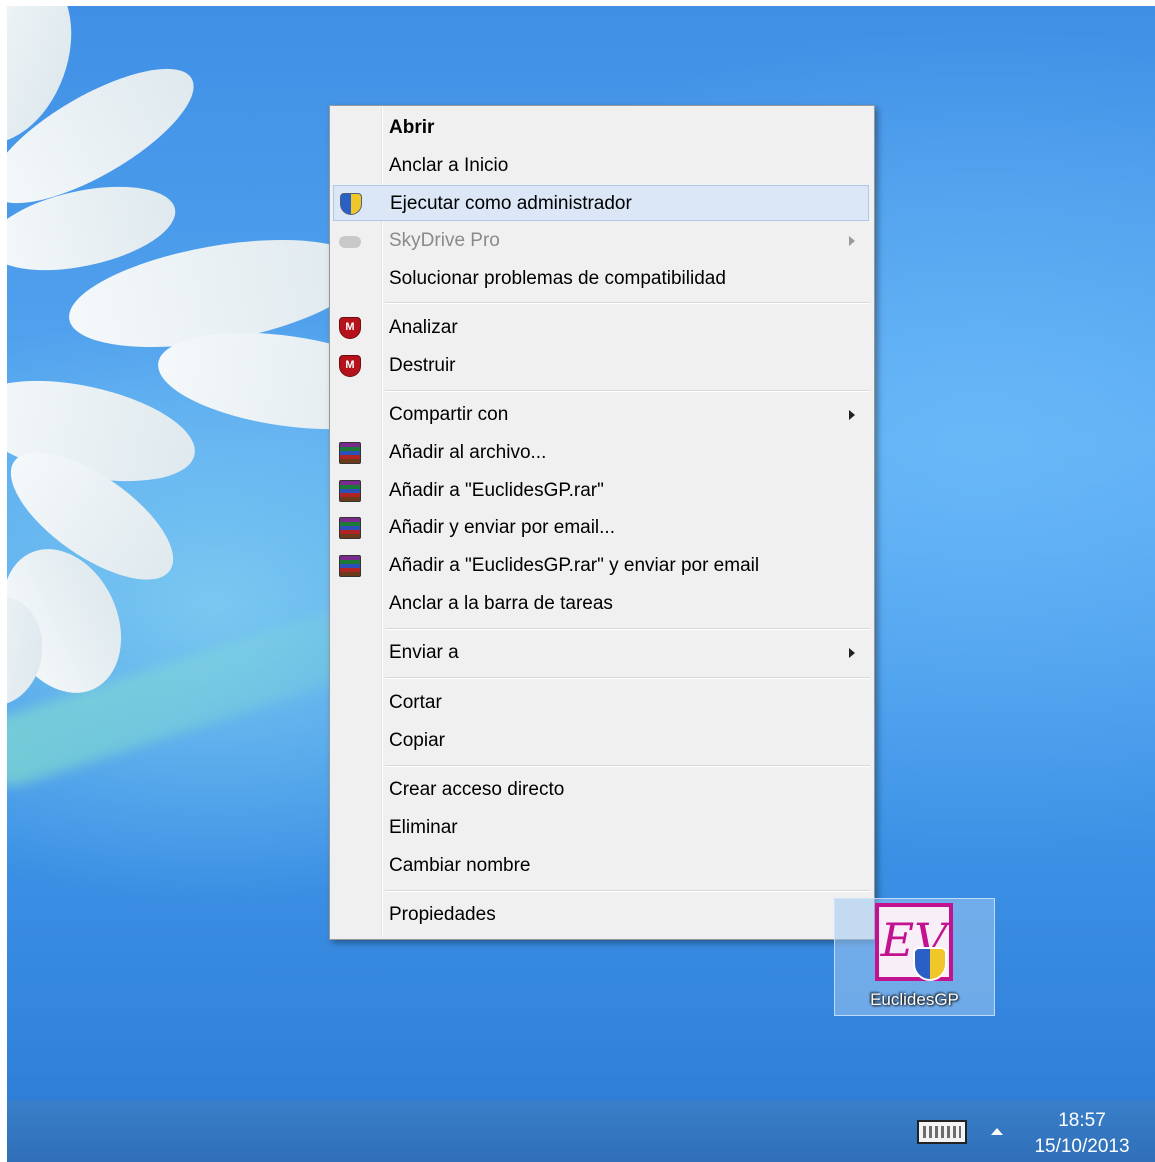 The width and height of the screenshot is (1155, 1162). I want to click on menu-item-label: Ejecutar como administrador, so click(511, 203).